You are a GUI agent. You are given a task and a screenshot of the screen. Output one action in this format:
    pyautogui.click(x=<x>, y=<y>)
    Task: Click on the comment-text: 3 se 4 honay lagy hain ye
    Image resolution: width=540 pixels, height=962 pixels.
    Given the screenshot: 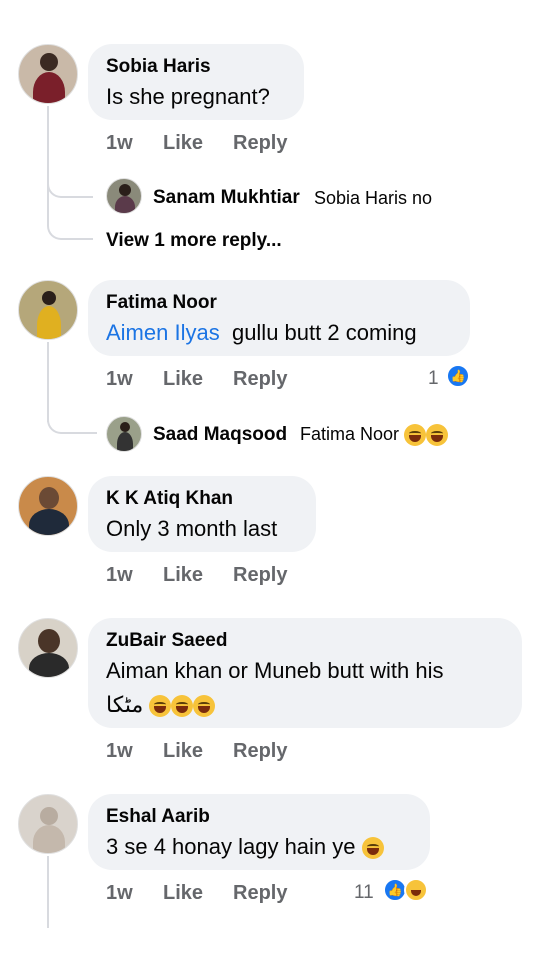 What is the action you would take?
    pyautogui.click(x=245, y=847)
    